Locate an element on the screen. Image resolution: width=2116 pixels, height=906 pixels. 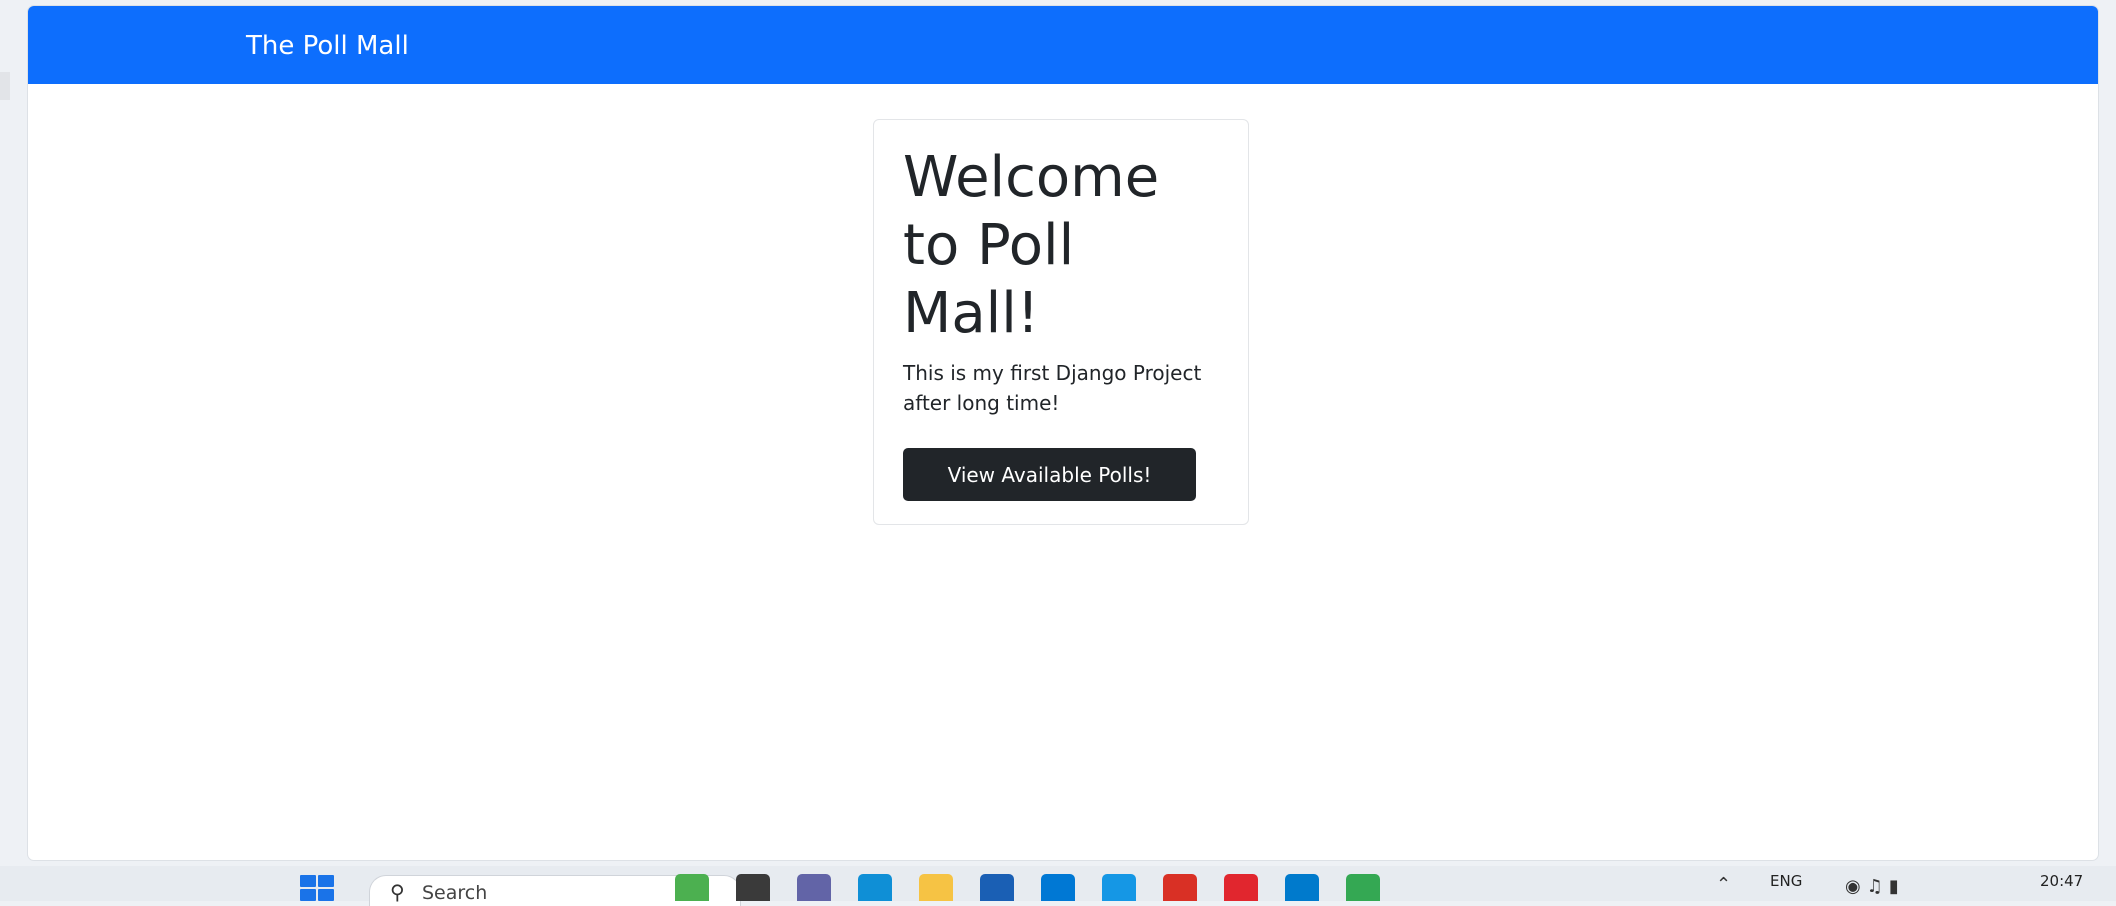
vscode-icon is located at coordinates (1302, 887).